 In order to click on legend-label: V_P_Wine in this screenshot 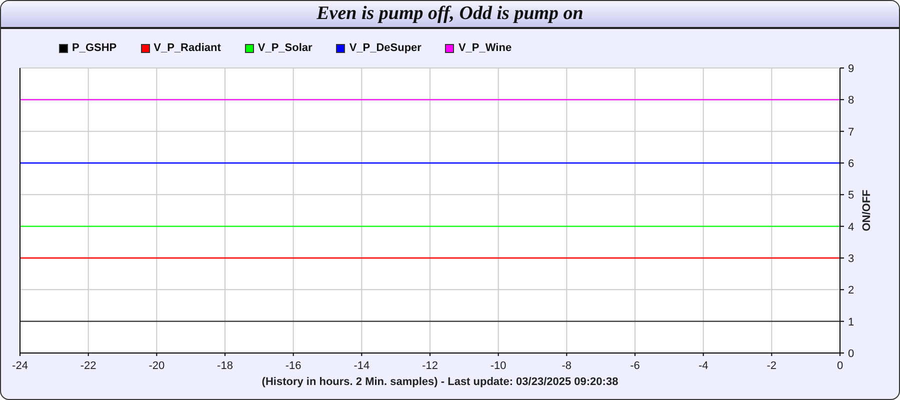, I will do `click(485, 48)`.